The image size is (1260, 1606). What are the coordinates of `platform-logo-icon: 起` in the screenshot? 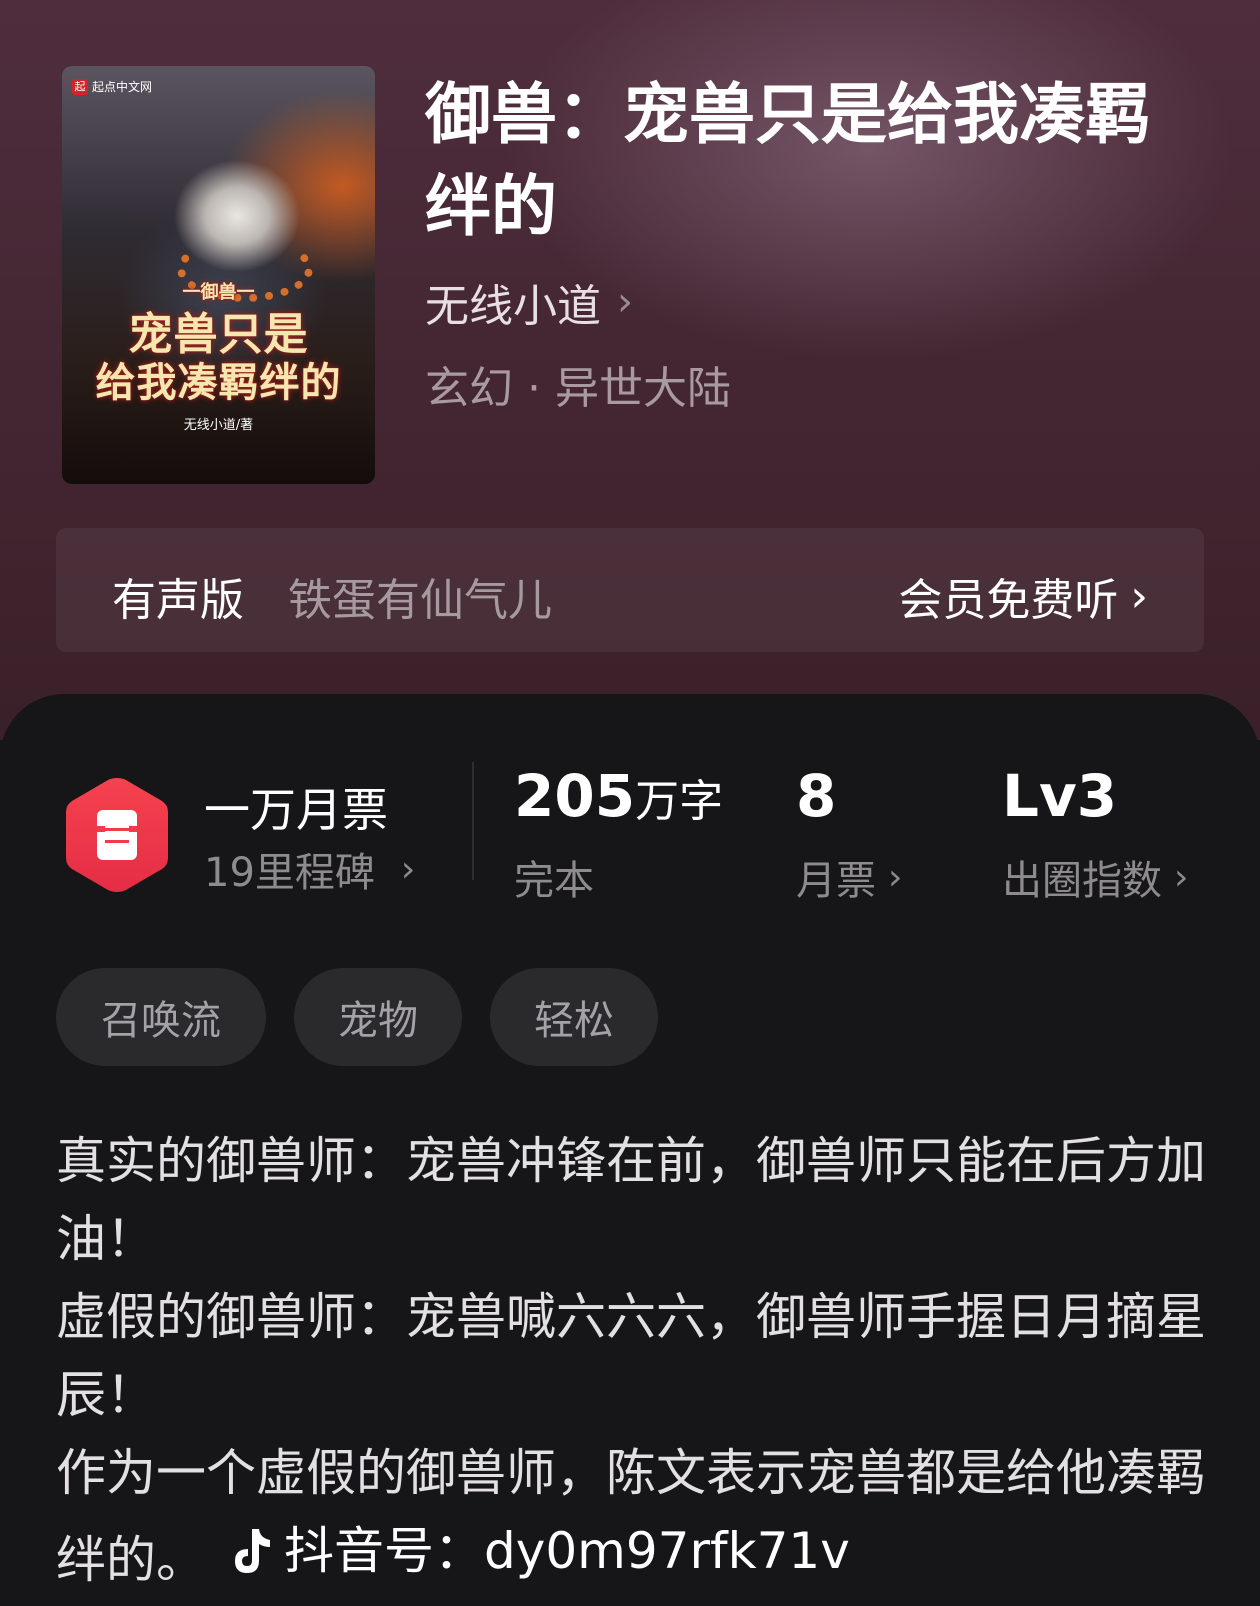 It's located at (80, 86).